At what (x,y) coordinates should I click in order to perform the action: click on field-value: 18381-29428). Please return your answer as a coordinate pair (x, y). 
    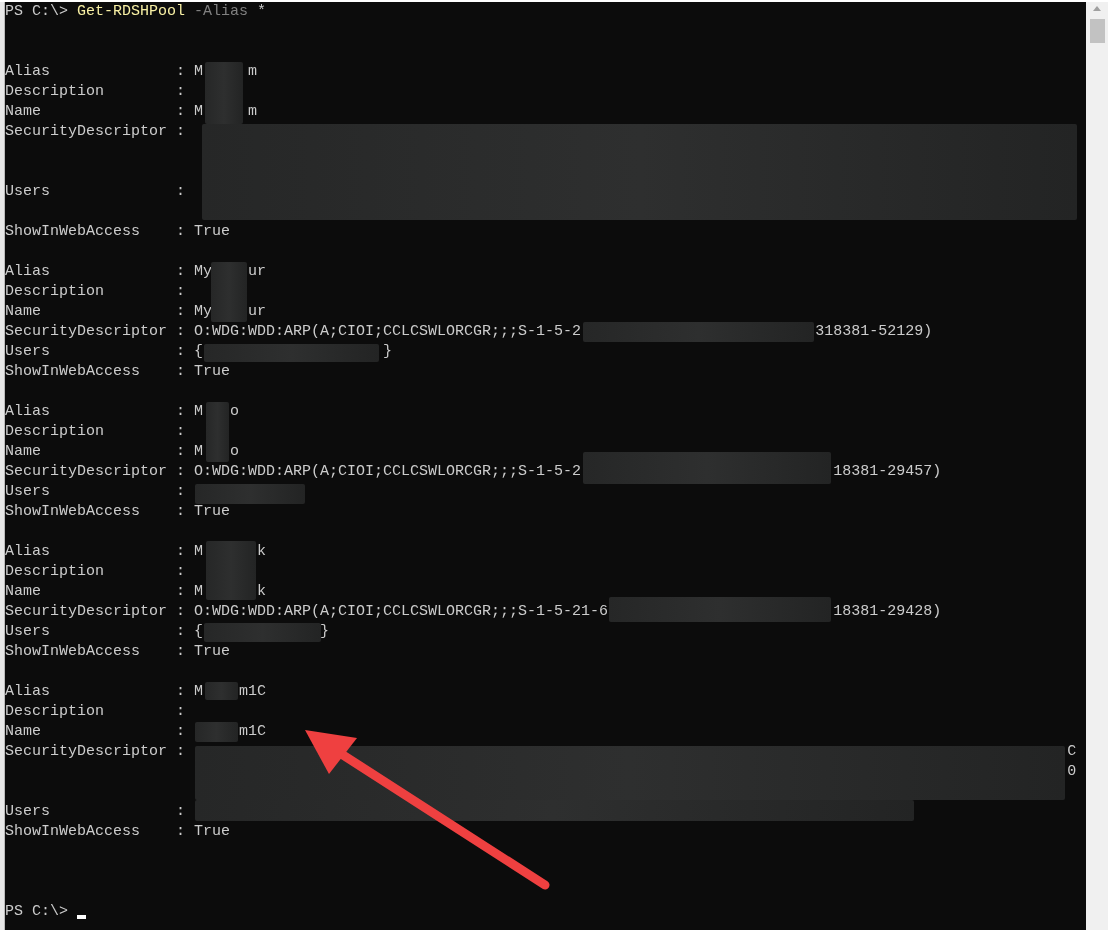
    Looking at the image, I should click on (887, 612).